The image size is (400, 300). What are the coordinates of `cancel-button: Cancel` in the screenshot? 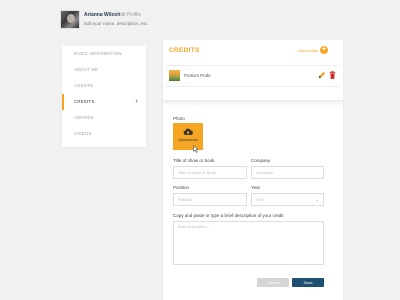 It's located at (273, 282).